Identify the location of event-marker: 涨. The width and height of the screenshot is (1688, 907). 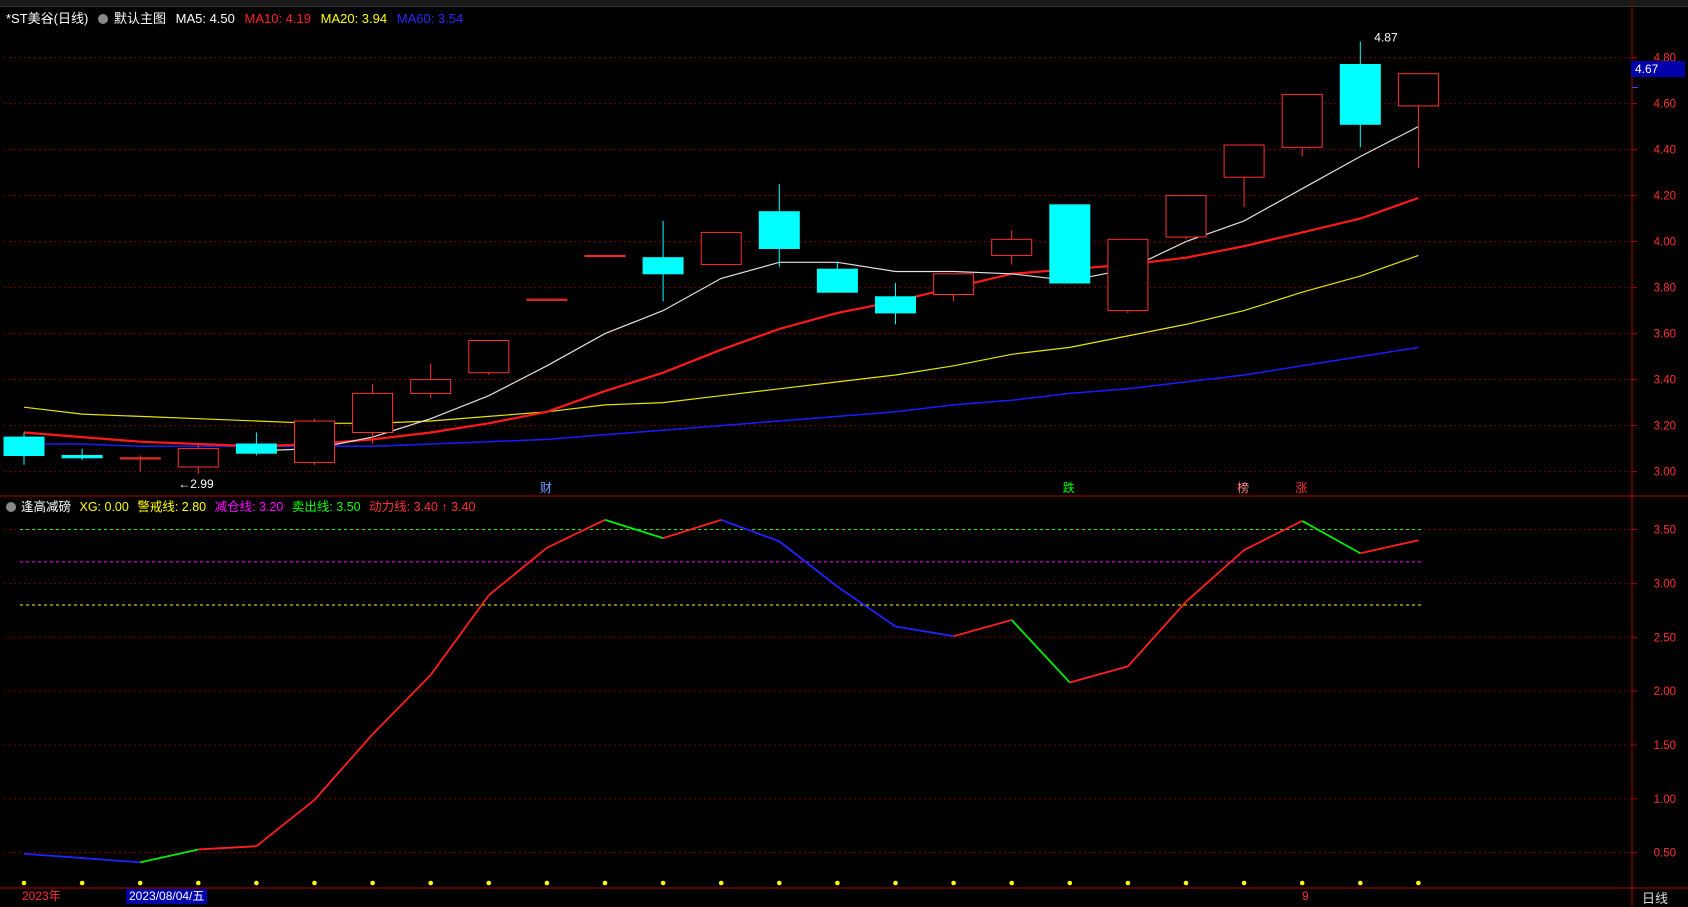
(1301, 487).